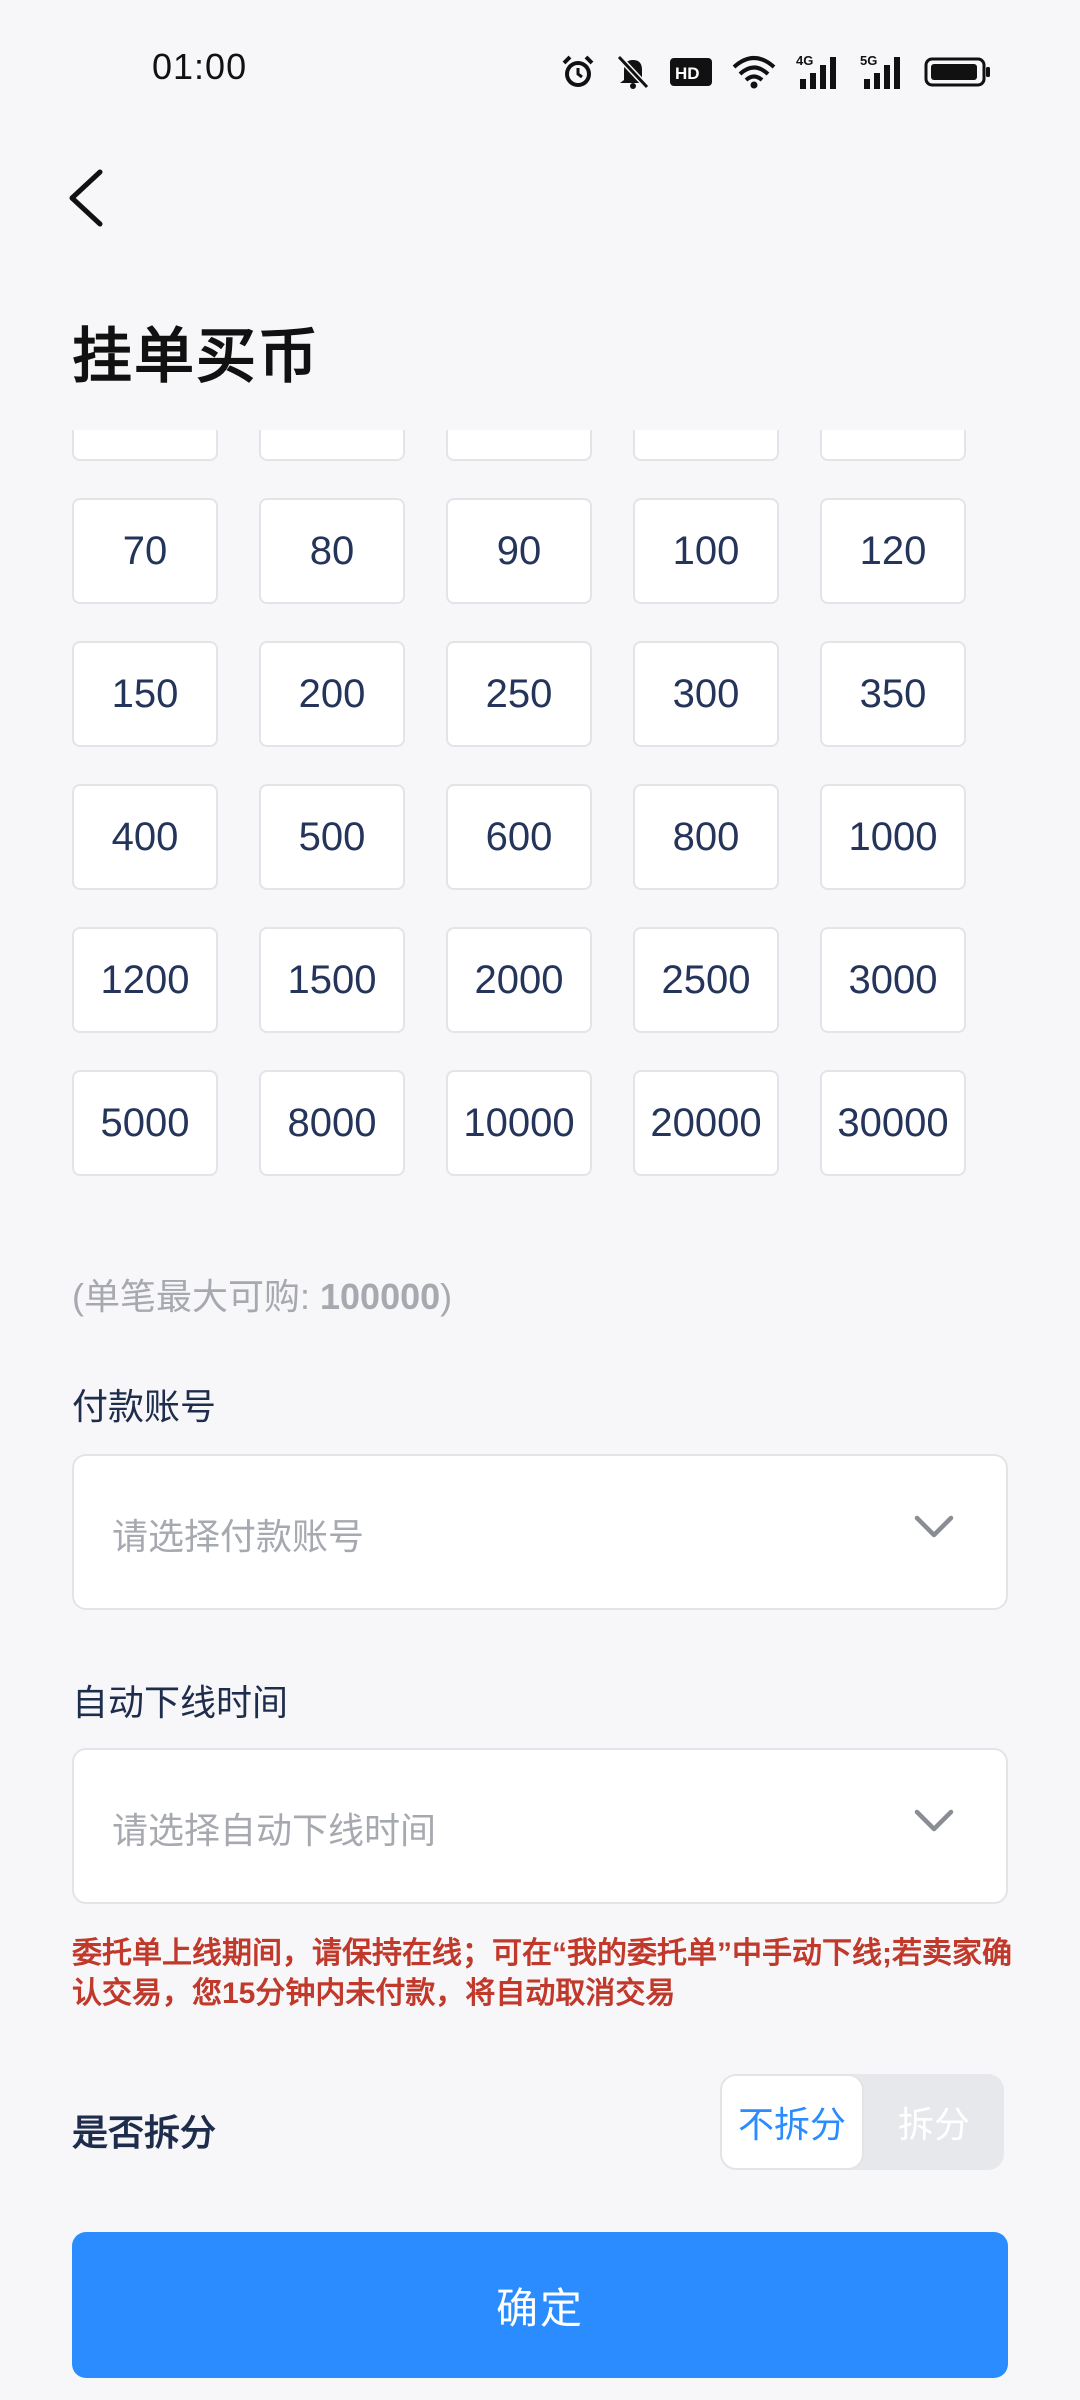 The image size is (1080, 2400). I want to click on split-label: 是否拆分, so click(144, 2132).